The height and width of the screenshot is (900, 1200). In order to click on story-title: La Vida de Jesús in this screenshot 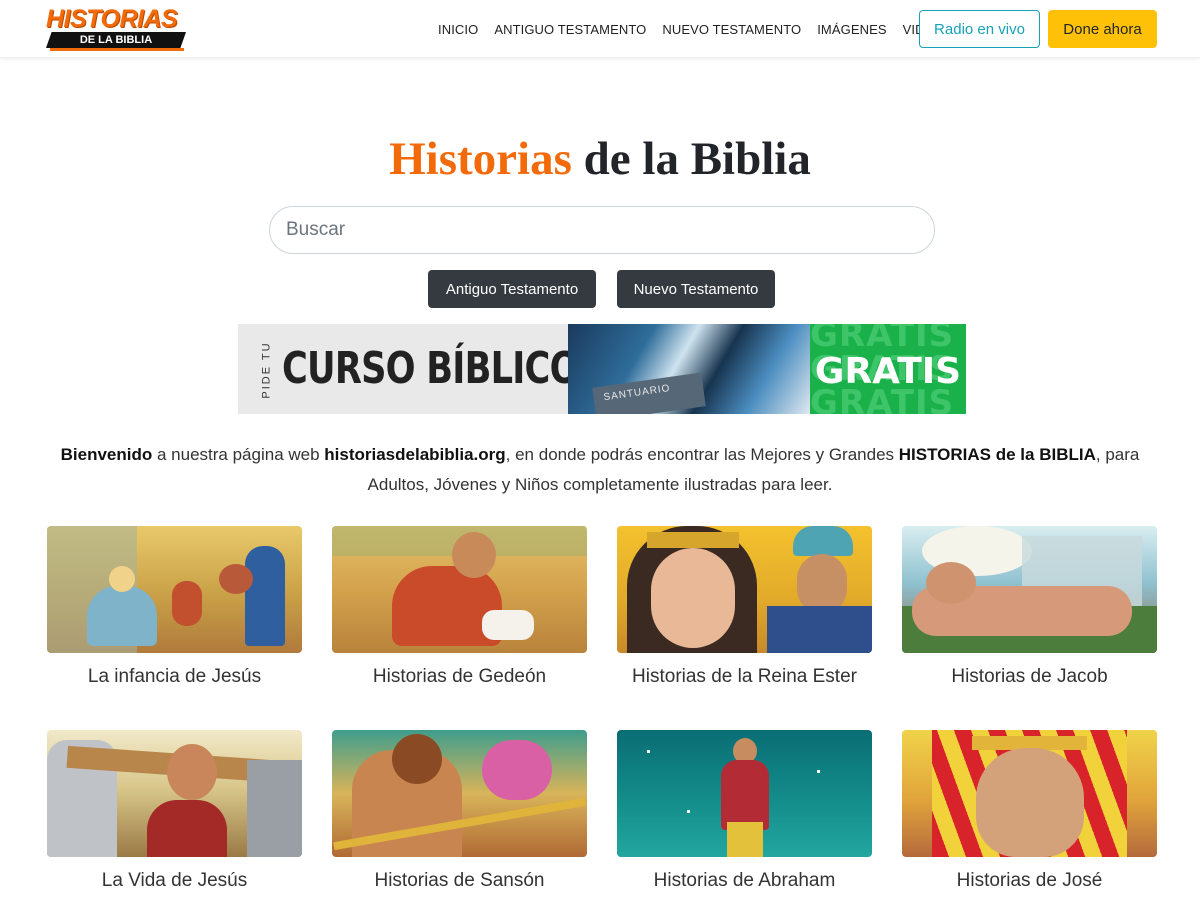, I will do `click(174, 880)`.